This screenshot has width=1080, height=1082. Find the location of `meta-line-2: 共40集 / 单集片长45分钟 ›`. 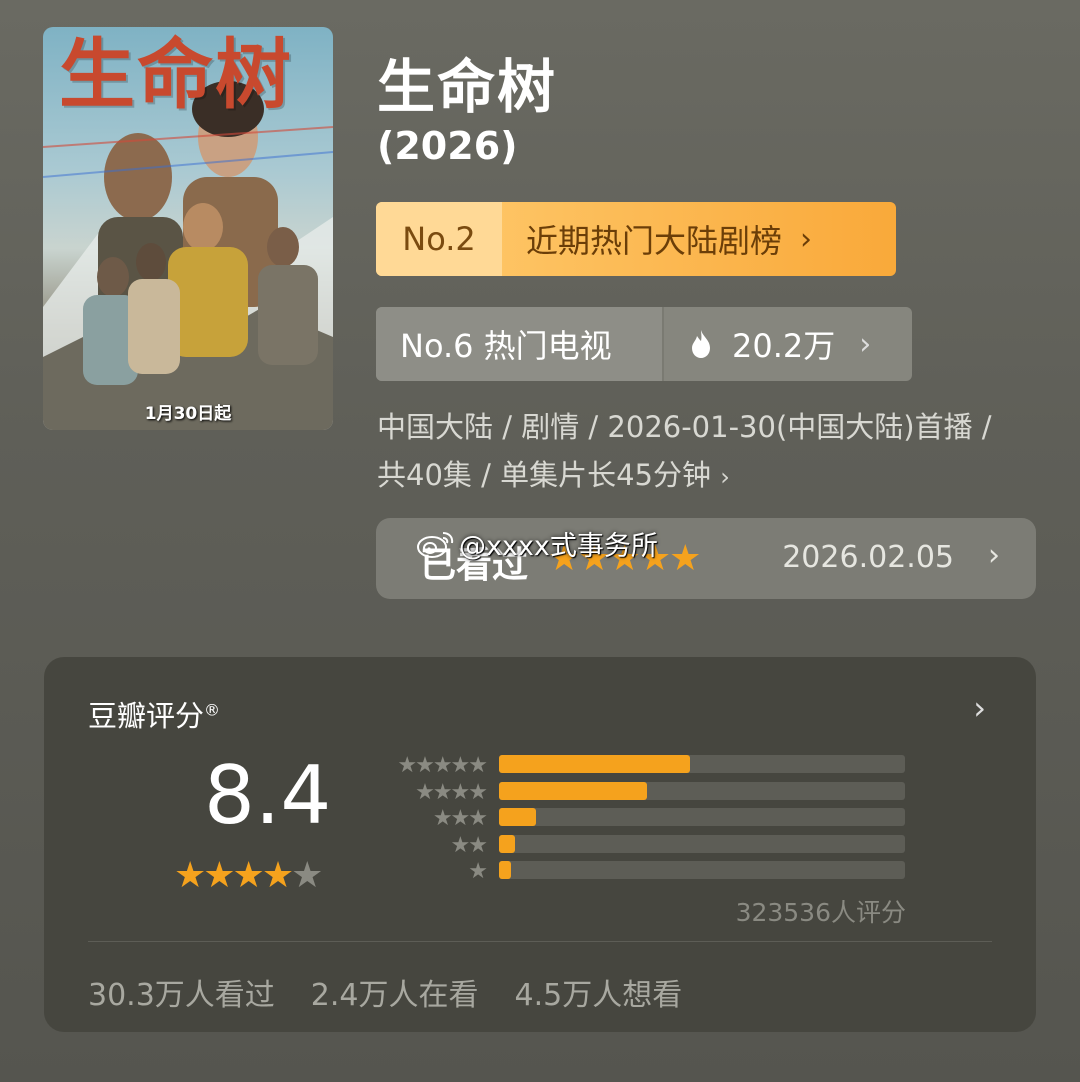

meta-line-2: 共40集 / 单集片长45分钟 › is located at coordinates (717, 476).